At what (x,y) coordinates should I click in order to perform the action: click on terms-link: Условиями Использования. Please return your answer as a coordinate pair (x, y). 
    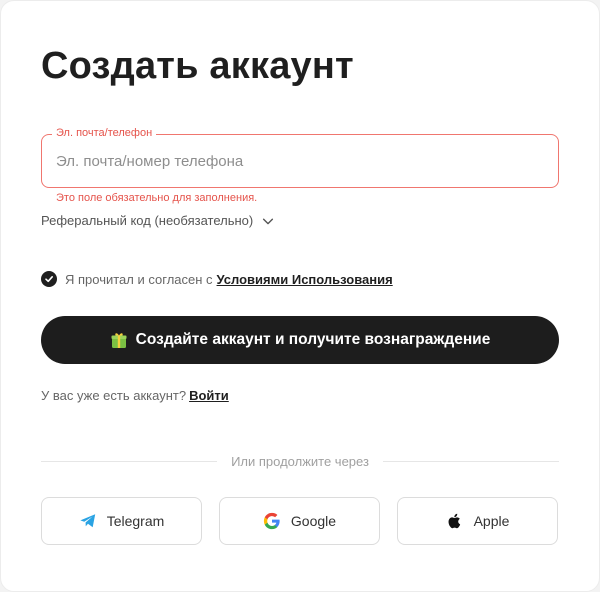
    Looking at the image, I should click on (305, 279).